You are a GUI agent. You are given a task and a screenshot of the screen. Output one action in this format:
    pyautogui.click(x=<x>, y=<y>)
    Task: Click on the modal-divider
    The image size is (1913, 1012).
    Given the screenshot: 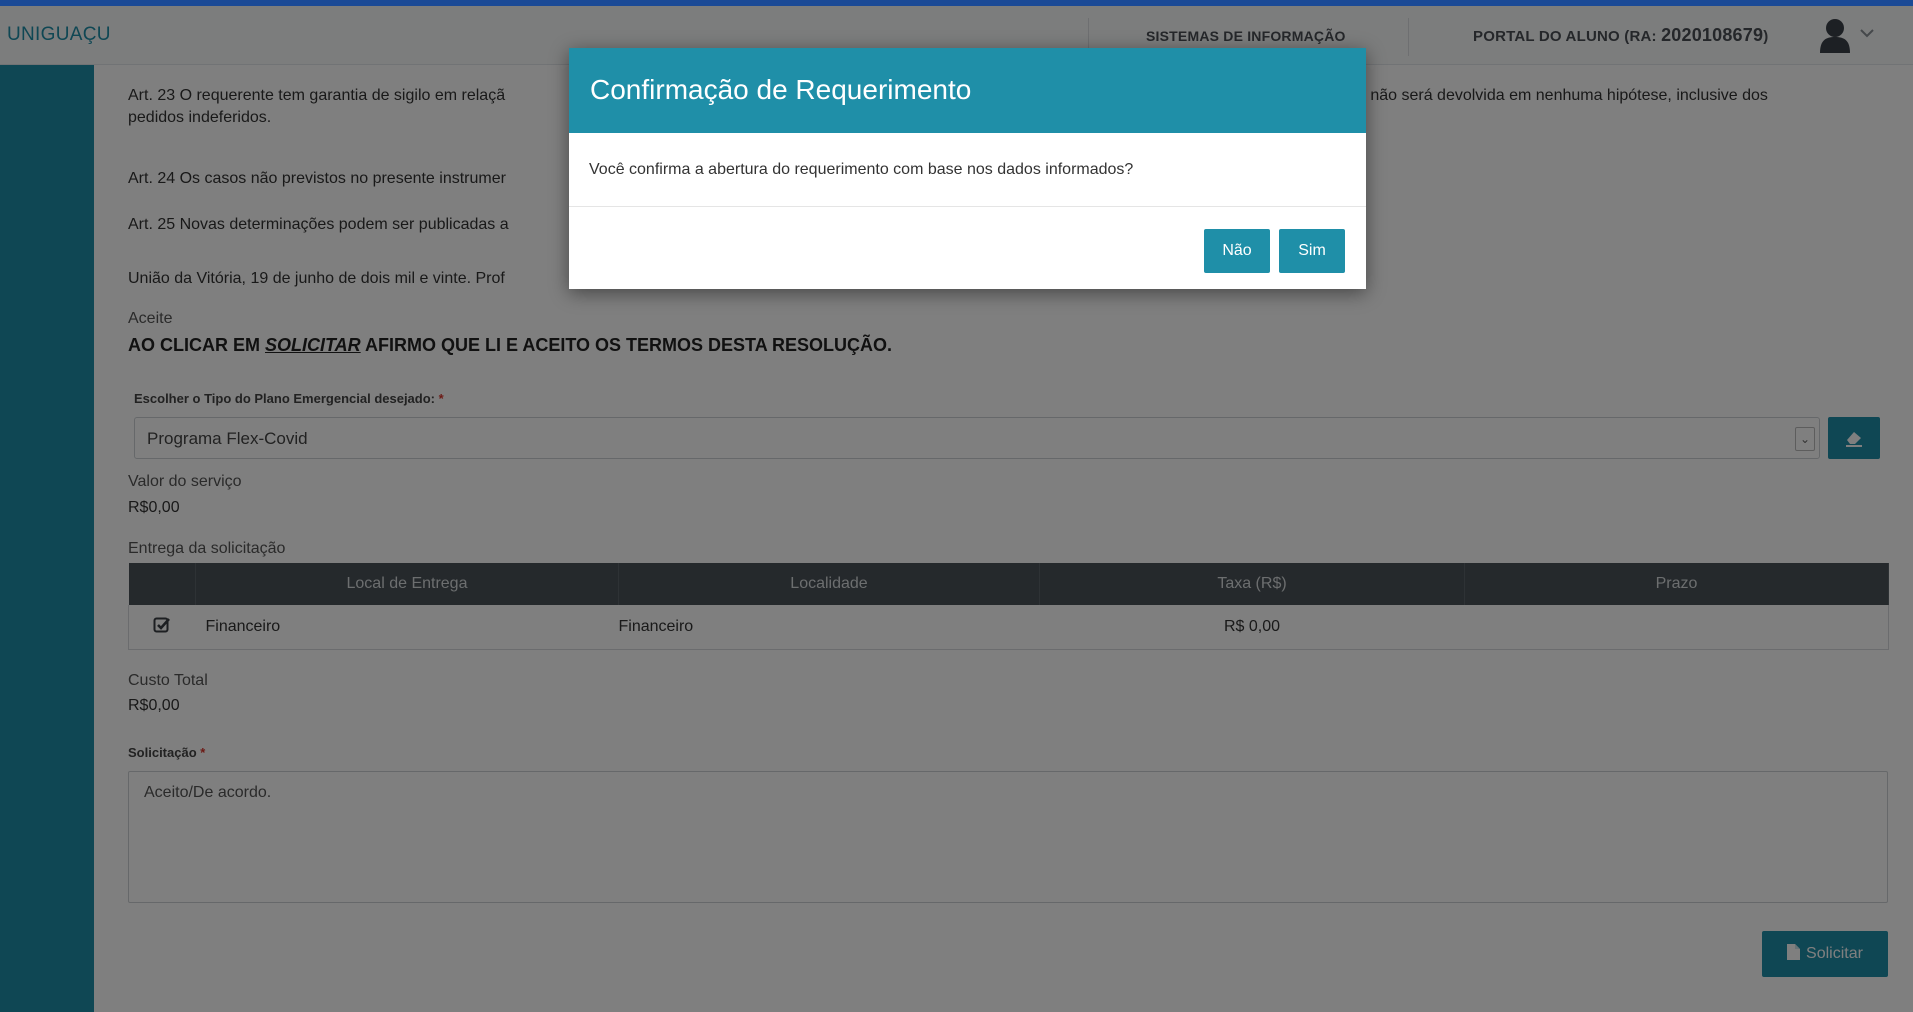 What is the action you would take?
    pyautogui.click(x=967, y=206)
    